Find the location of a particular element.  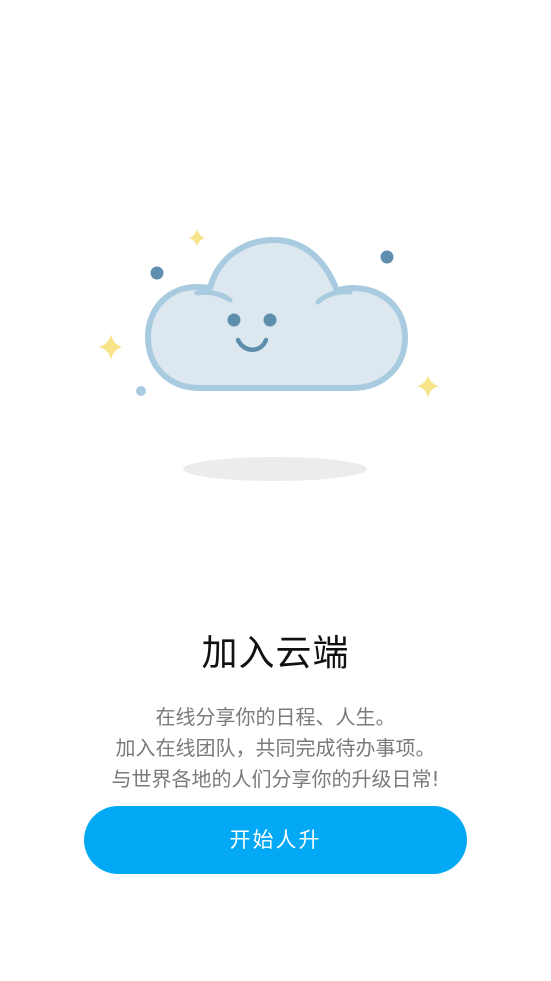

cloud-shadow is located at coordinates (275, 469).